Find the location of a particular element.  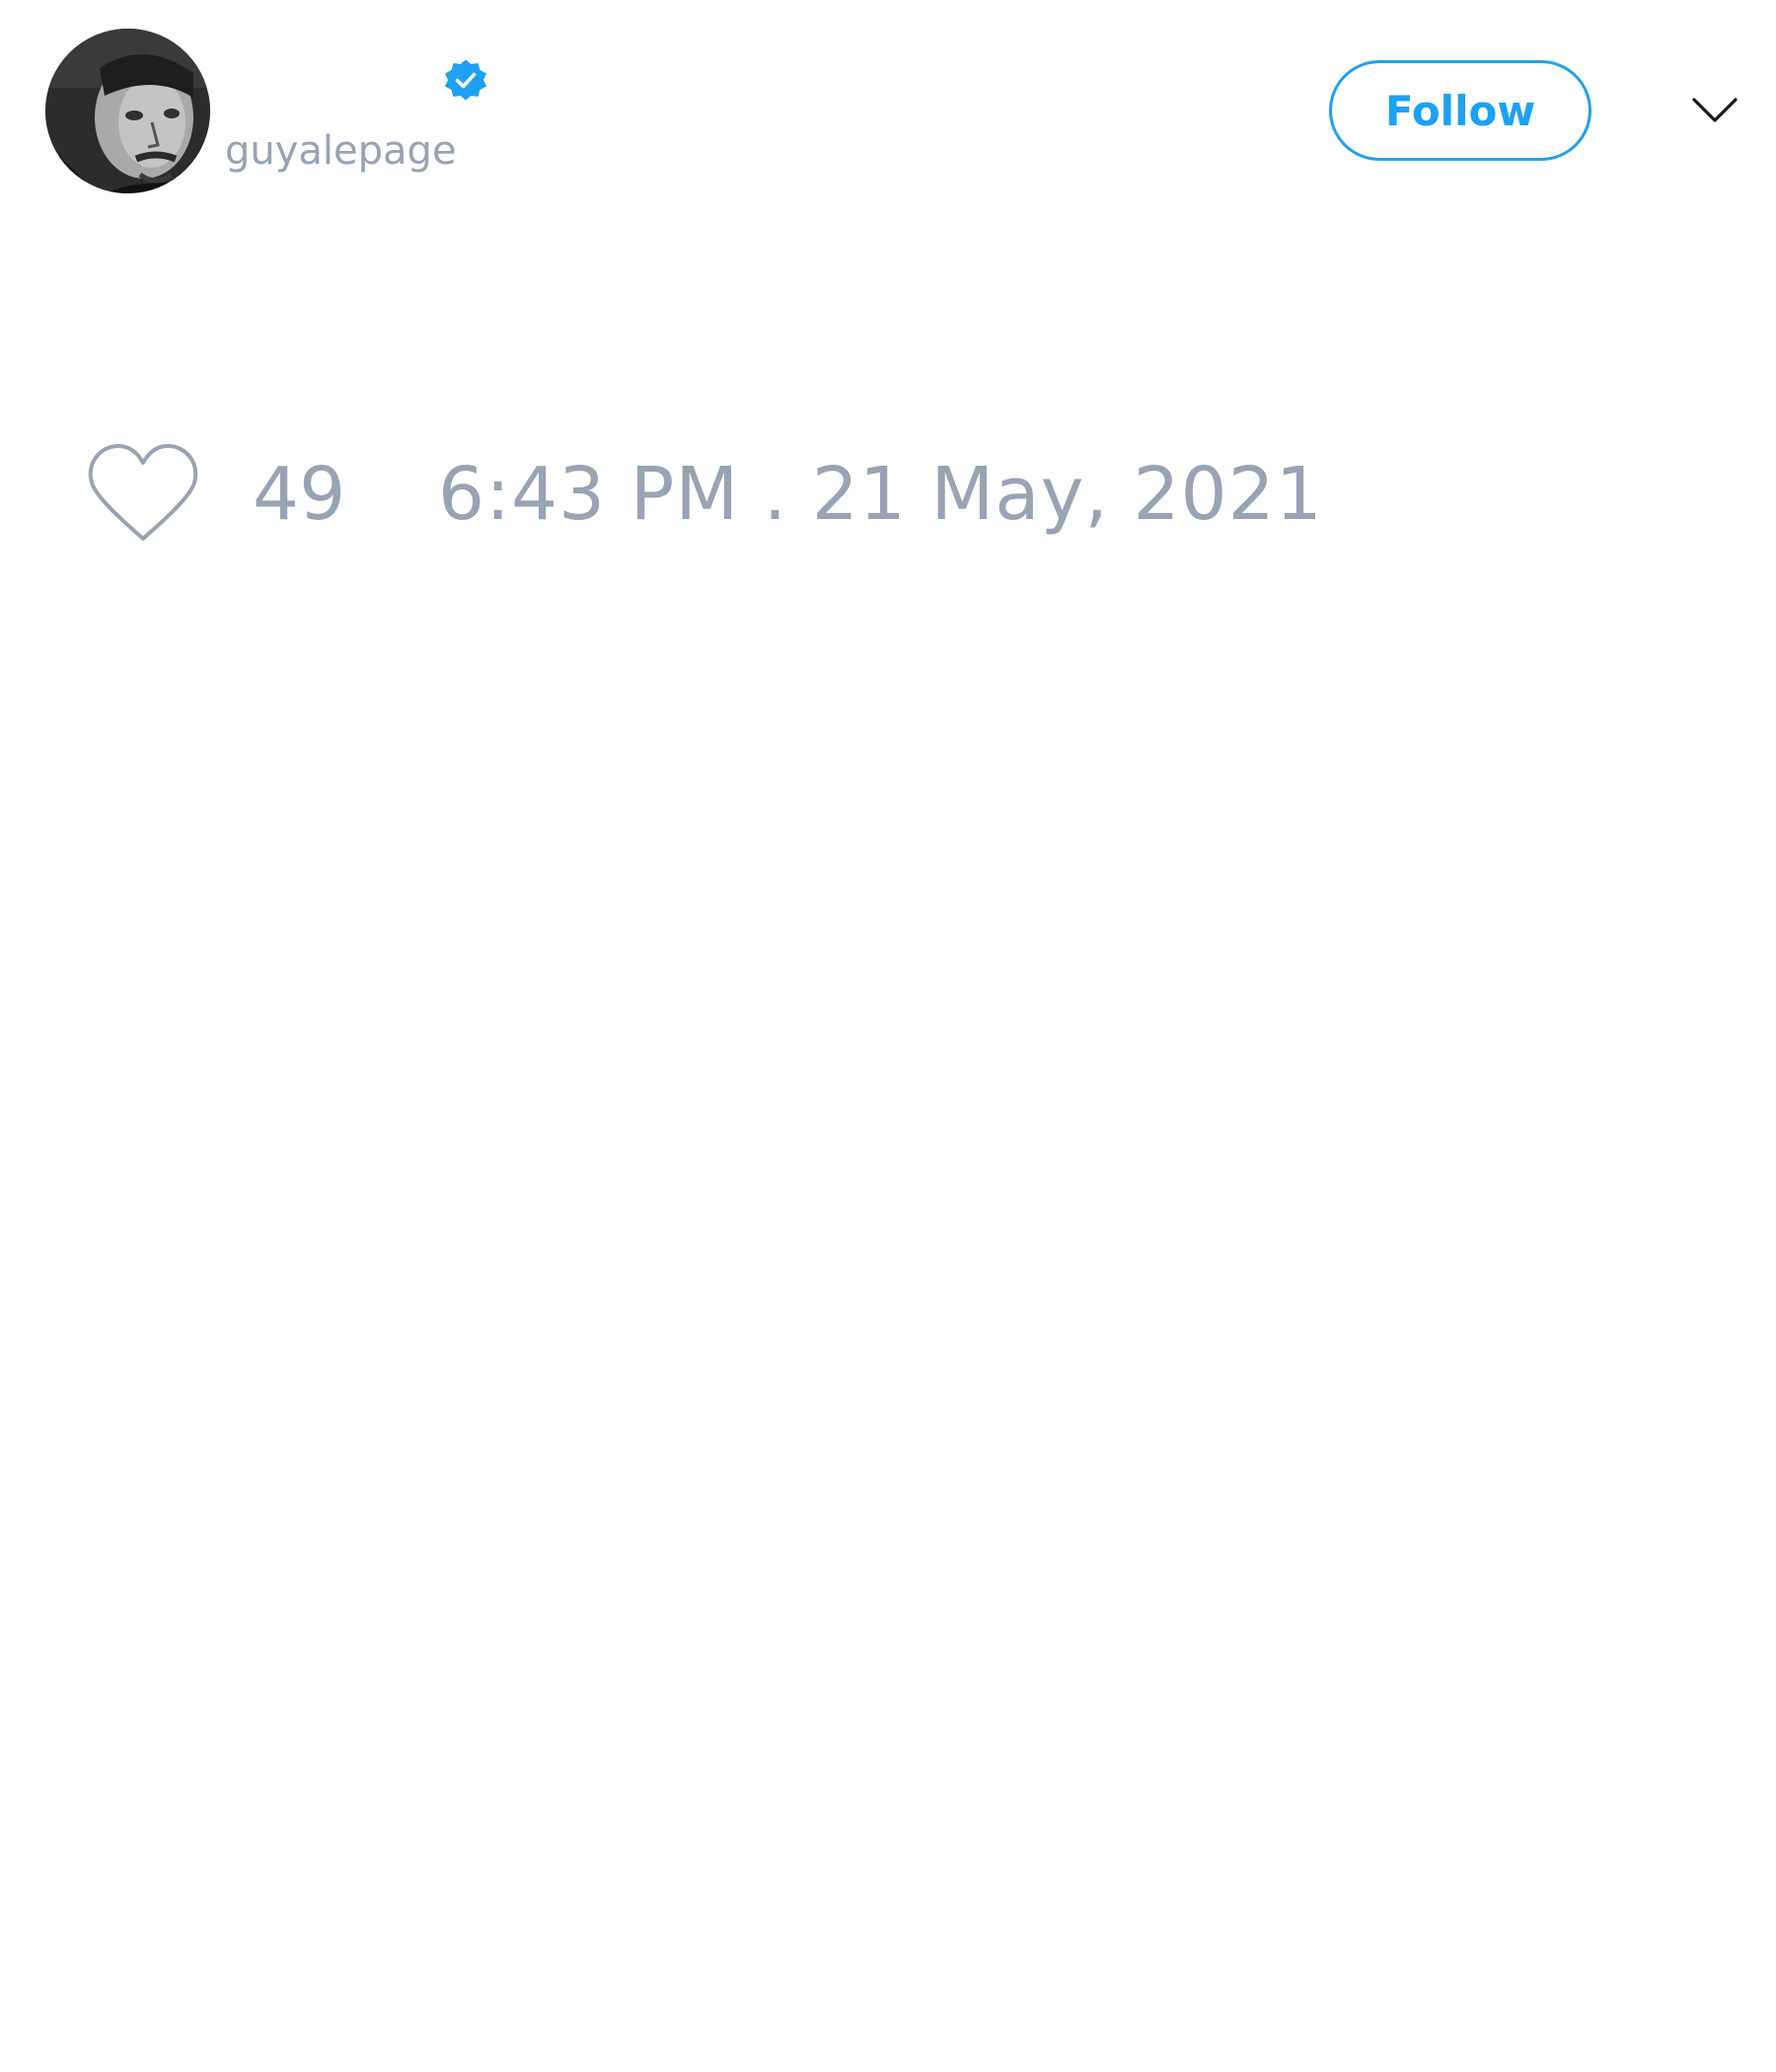

chevron-down-icon is located at coordinates (1714, 110).